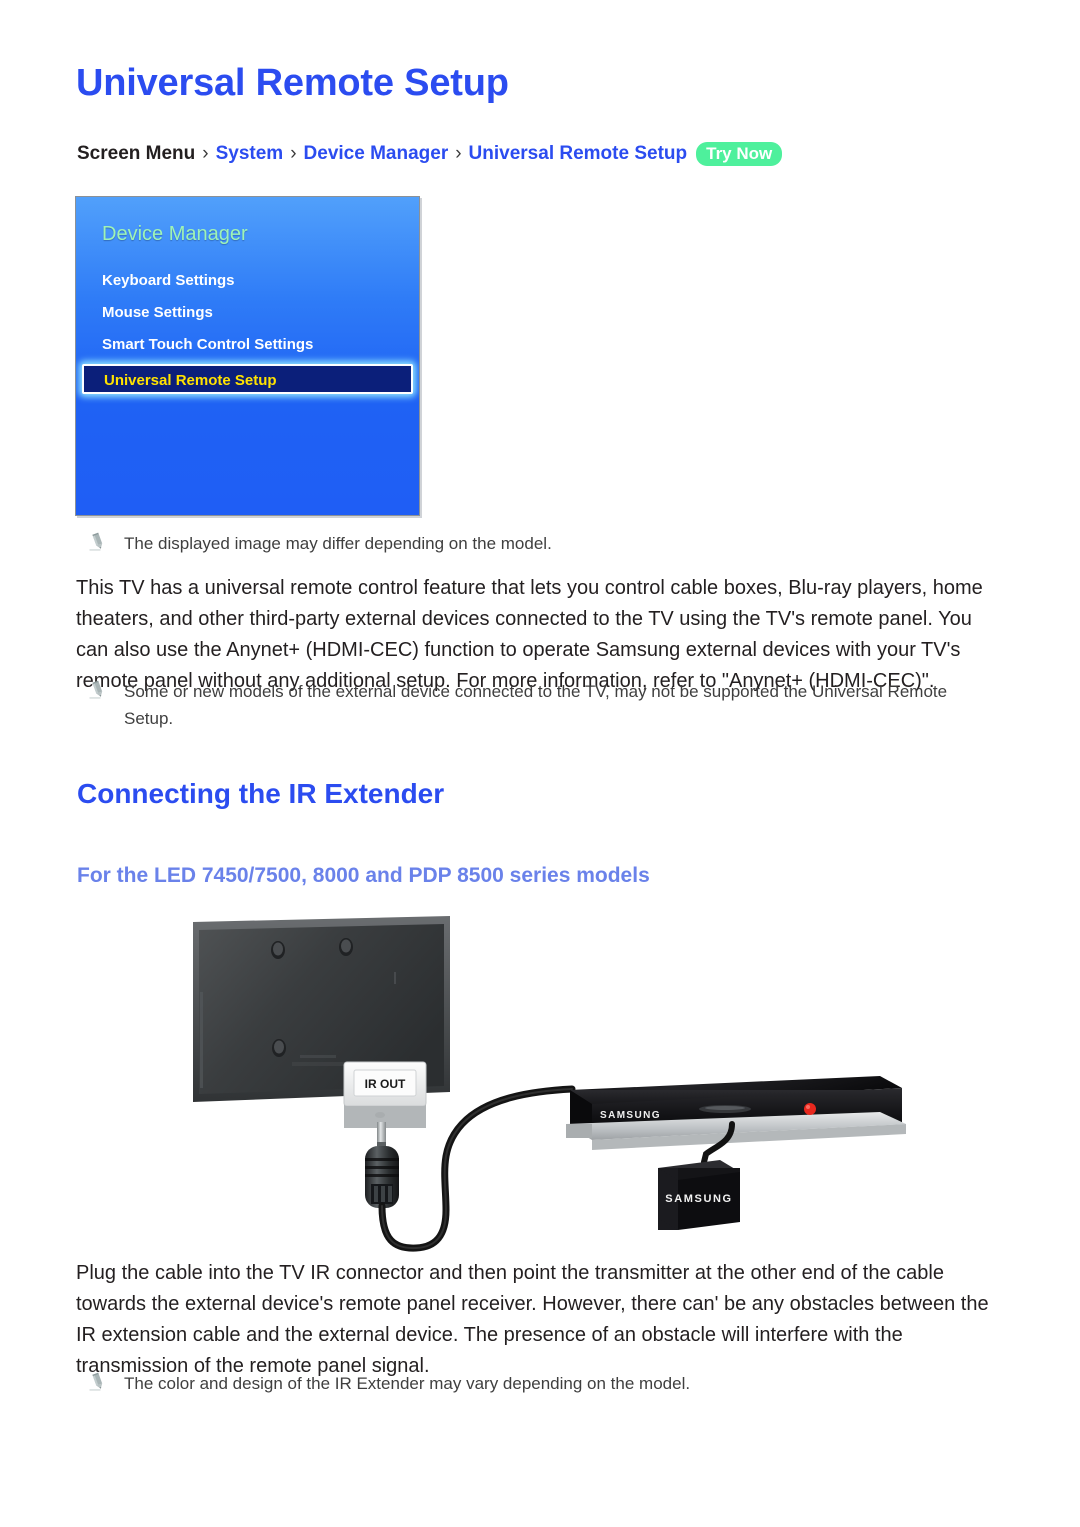  Describe the element at coordinates (739, 154) in the screenshot. I see `try-now-badge: Try Now` at that location.